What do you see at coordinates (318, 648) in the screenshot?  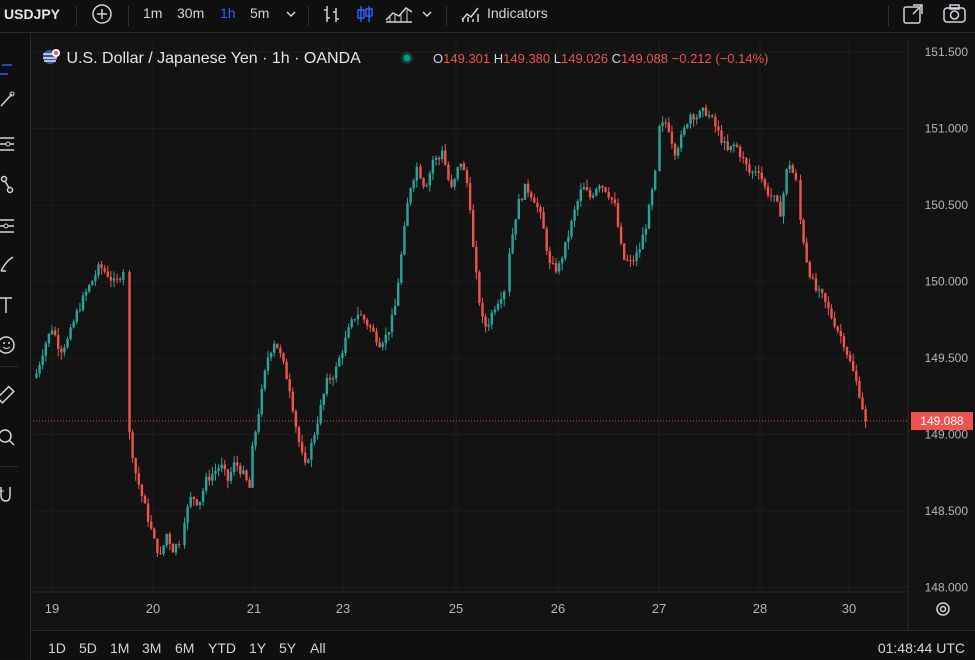 I see `range-all: All` at bounding box center [318, 648].